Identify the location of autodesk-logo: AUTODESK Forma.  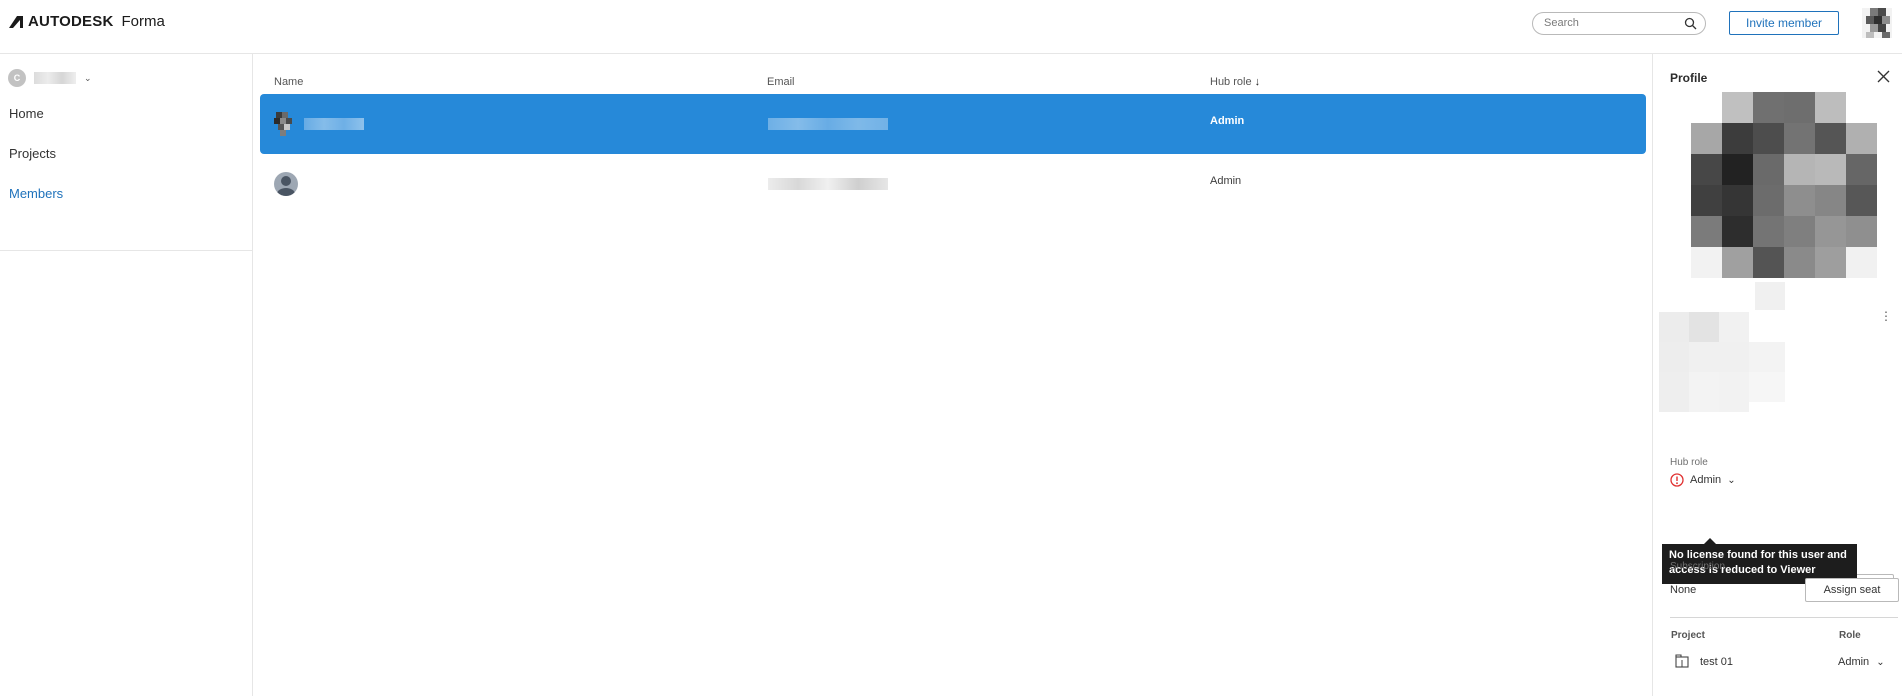
(86, 21).